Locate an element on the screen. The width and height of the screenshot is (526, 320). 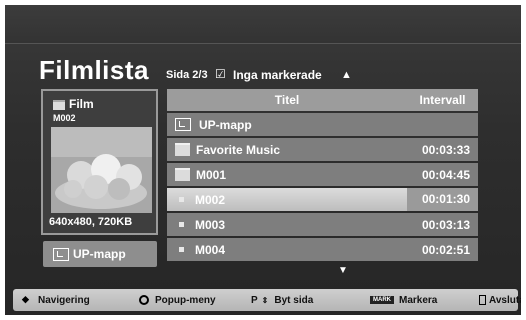
help-nav: Navigering is located at coordinates (55, 300).